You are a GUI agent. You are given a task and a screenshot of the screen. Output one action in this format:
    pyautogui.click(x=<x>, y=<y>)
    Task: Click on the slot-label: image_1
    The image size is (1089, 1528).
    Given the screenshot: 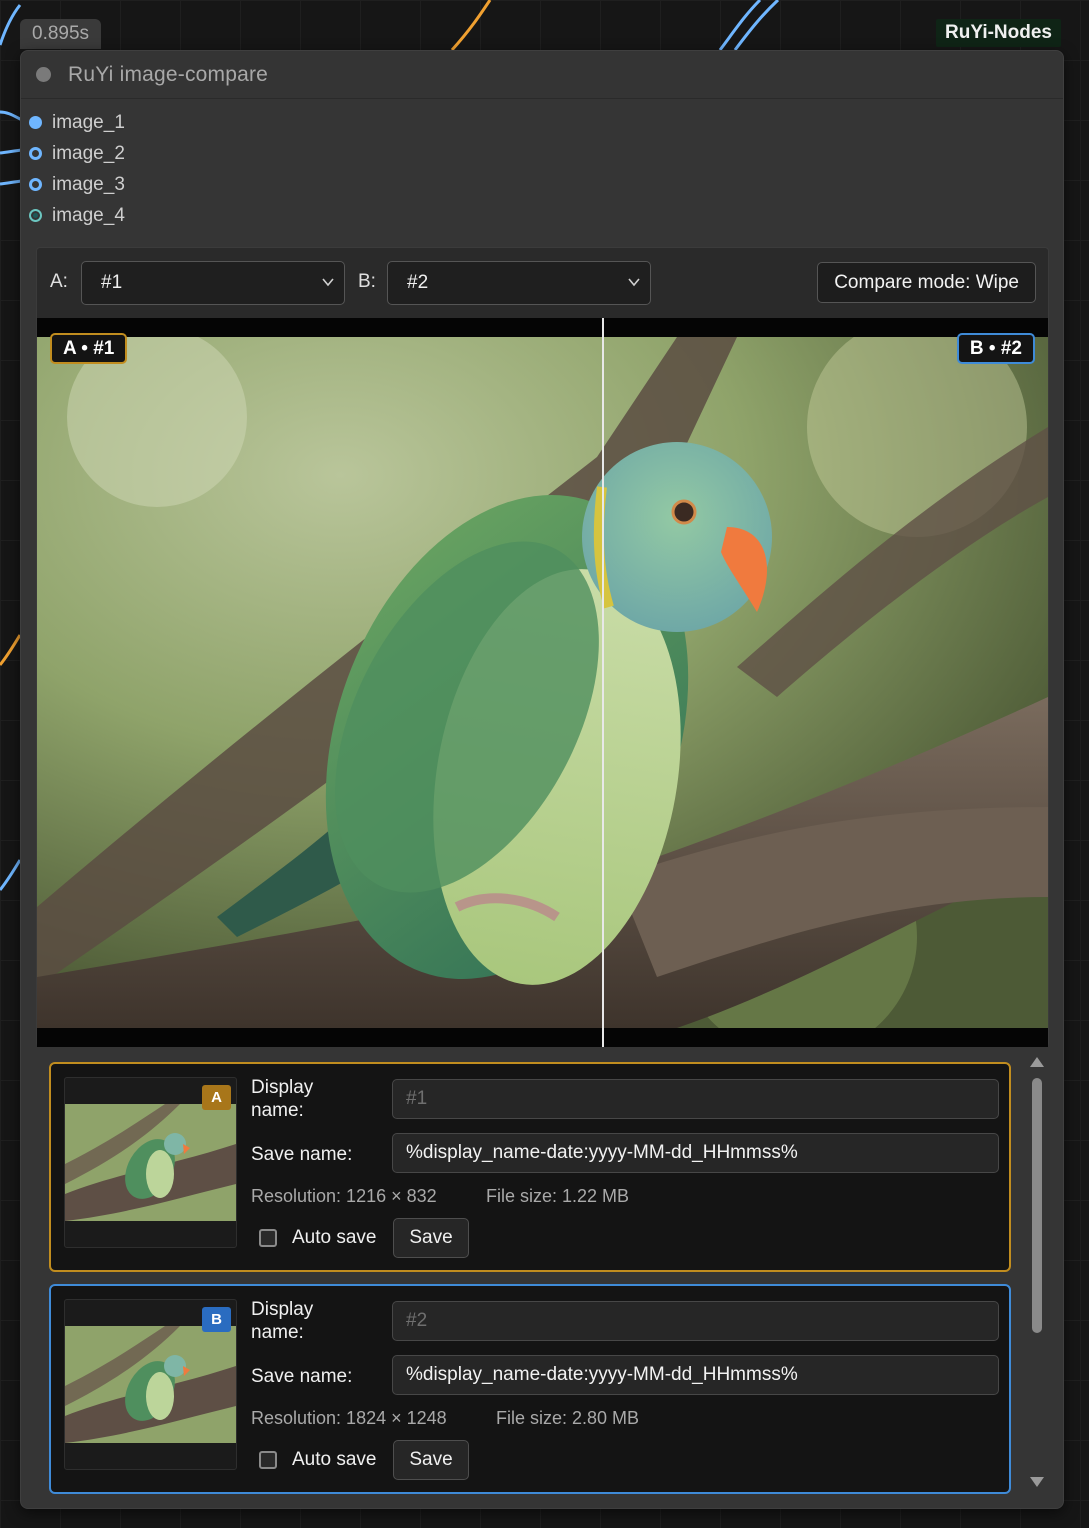 What is the action you would take?
    pyautogui.click(x=88, y=122)
    